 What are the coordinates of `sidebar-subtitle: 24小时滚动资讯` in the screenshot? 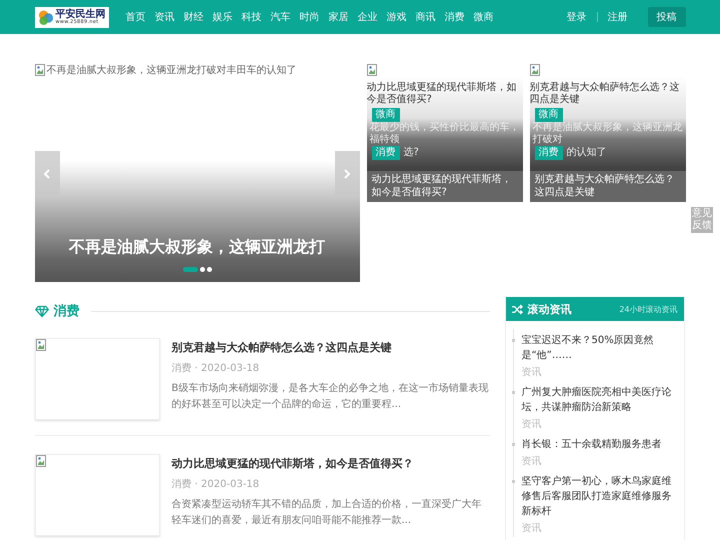 It's located at (648, 309).